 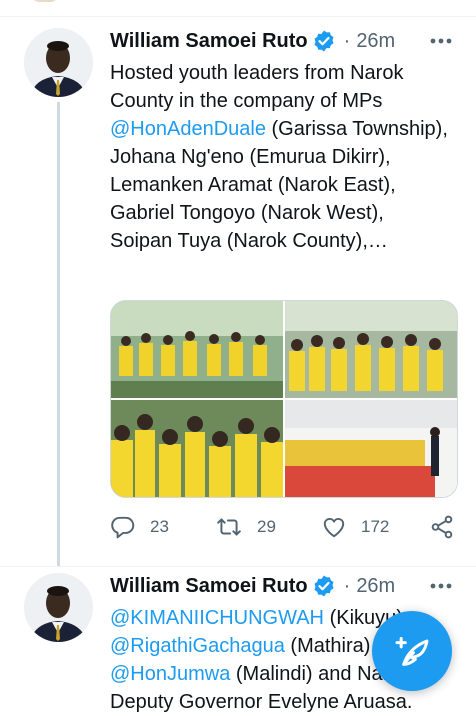 What do you see at coordinates (217, 618) in the screenshot?
I see `mention-link: @KIMANIICHUNGWAH` at bounding box center [217, 618].